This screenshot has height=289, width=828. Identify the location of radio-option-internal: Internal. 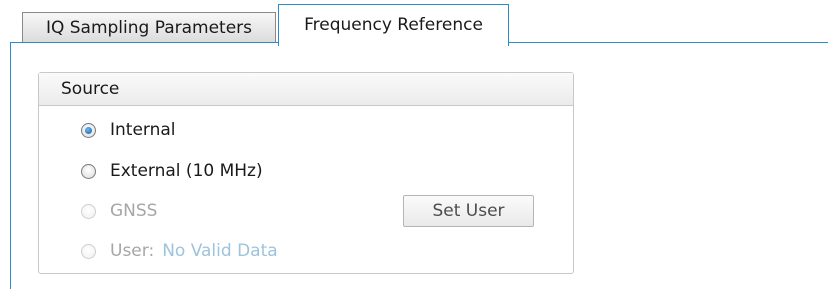
(128, 130).